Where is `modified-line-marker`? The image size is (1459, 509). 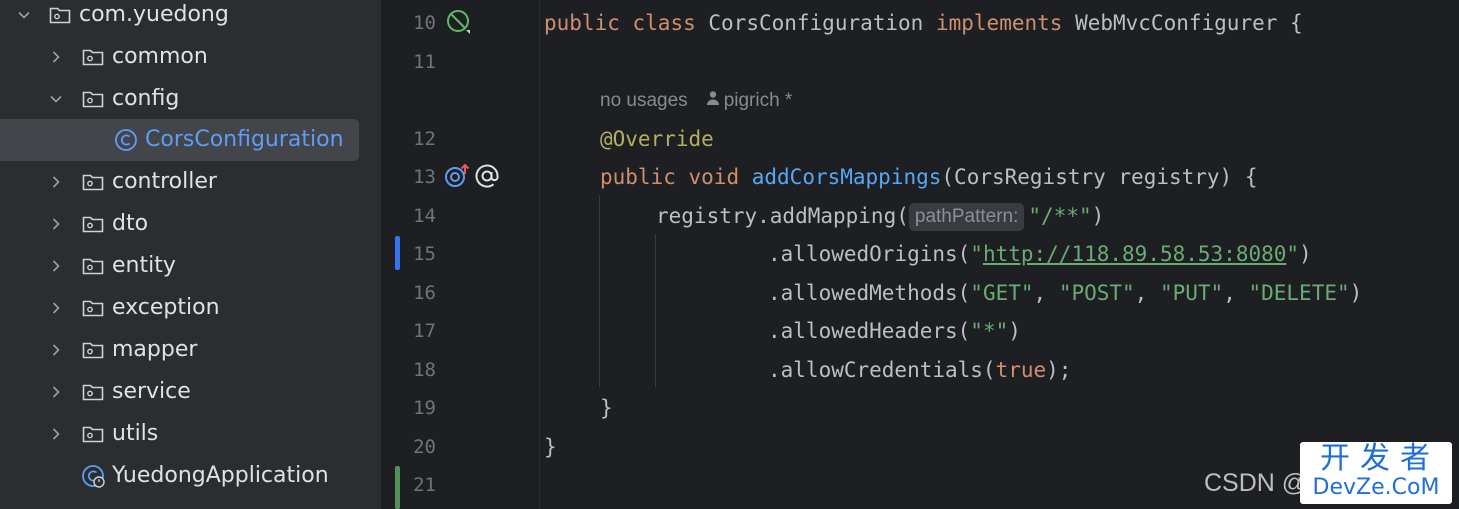
modified-line-marker is located at coordinates (397, 253).